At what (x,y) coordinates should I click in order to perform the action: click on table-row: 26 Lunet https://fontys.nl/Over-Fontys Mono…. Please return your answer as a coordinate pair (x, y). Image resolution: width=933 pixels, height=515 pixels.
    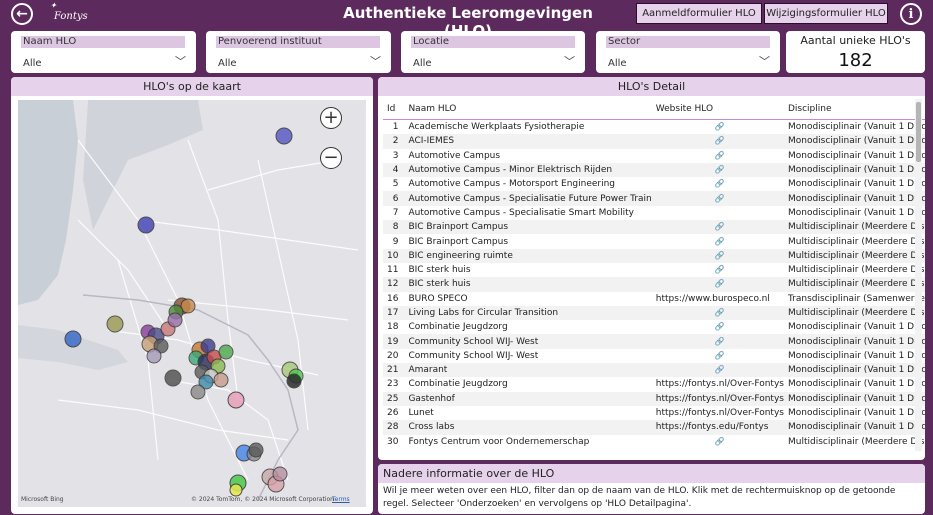
    Looking at the image, I should click on (654, 413).